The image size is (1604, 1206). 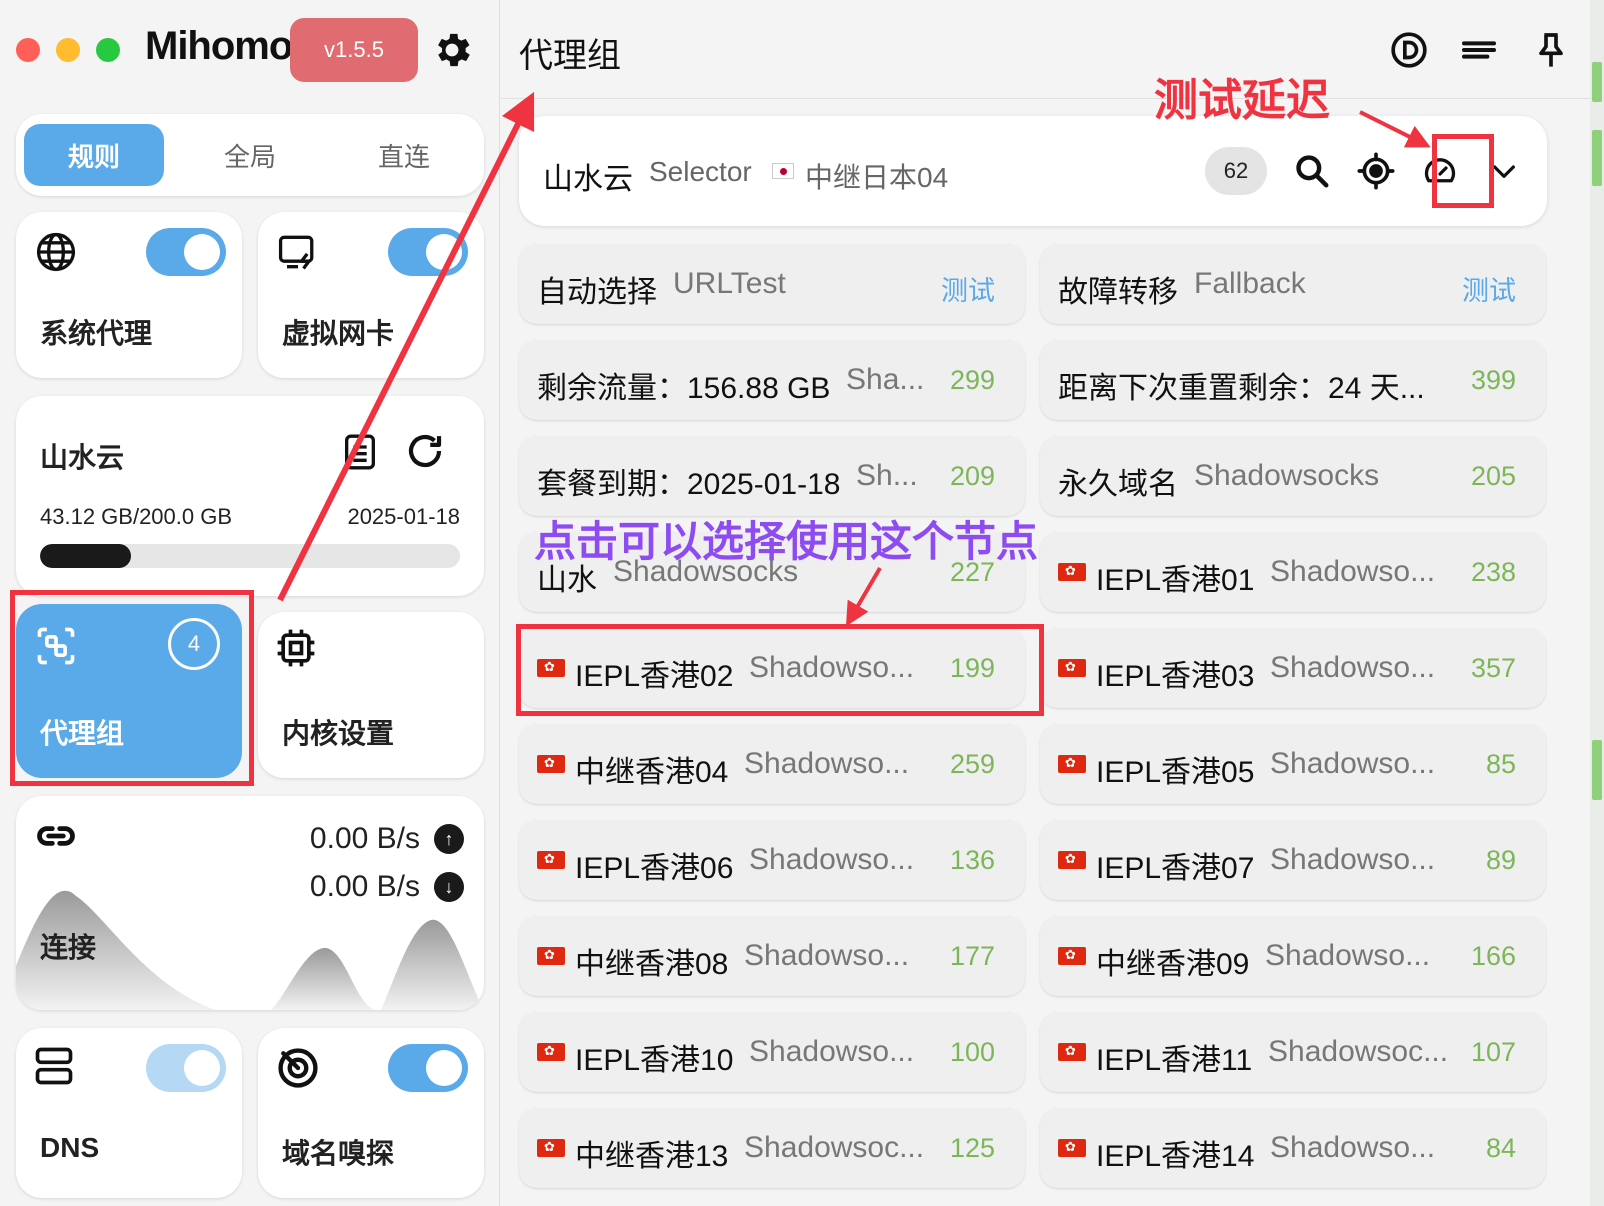 I want to click on proxy-node-card: IEPL香港11 Shadowsoc... 107, so click(x=1293, y=1052).